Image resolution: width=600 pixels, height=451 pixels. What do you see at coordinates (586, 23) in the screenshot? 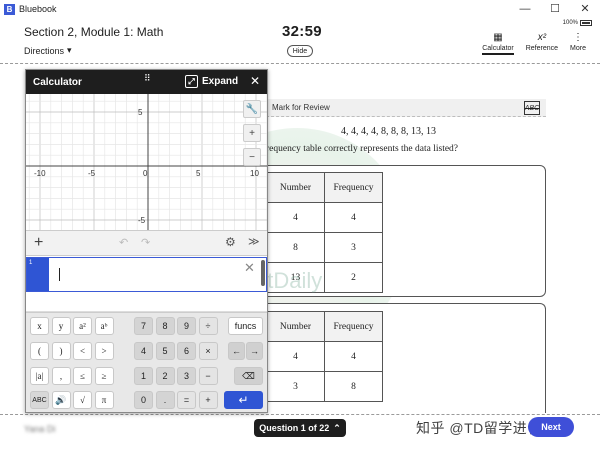
I see `battery-icon` at bounding box center [586, 23].